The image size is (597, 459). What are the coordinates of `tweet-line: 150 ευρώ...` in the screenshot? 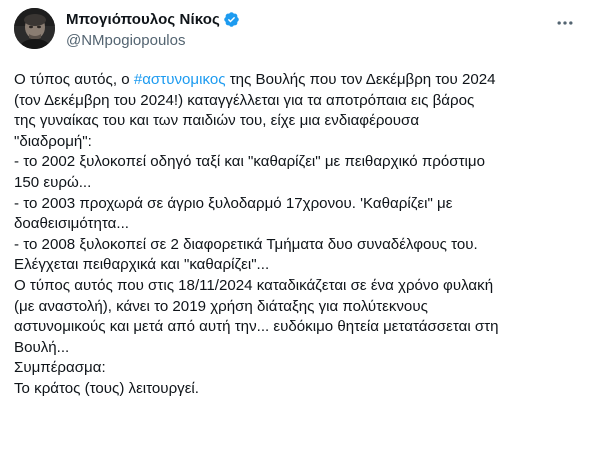 It's located at (53, 182).